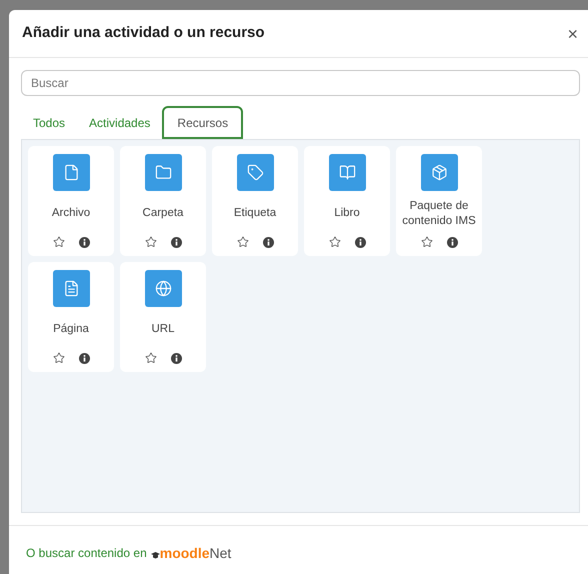 This screenshot has height=574, width=588. I want to click on close-button: ×, so click(572, 33).